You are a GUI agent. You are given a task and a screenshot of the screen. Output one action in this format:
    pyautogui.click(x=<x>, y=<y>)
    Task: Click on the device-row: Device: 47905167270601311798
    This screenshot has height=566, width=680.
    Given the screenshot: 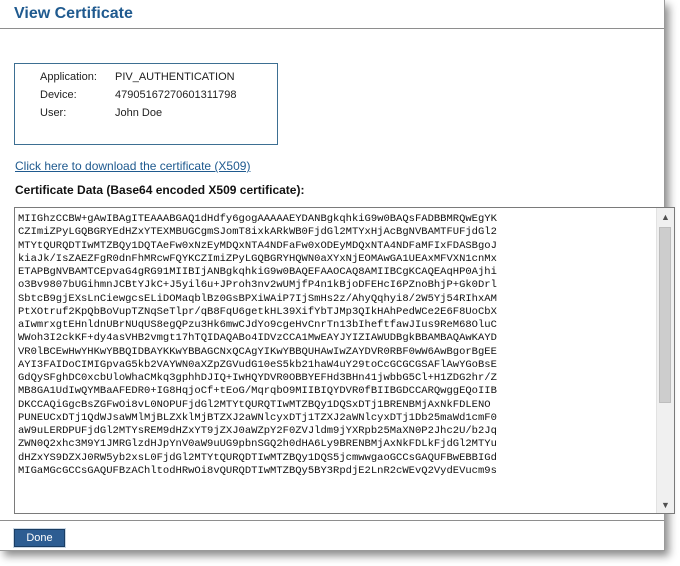 What is the action you would take?
    pyautogui.click(x=138, y=95)
    